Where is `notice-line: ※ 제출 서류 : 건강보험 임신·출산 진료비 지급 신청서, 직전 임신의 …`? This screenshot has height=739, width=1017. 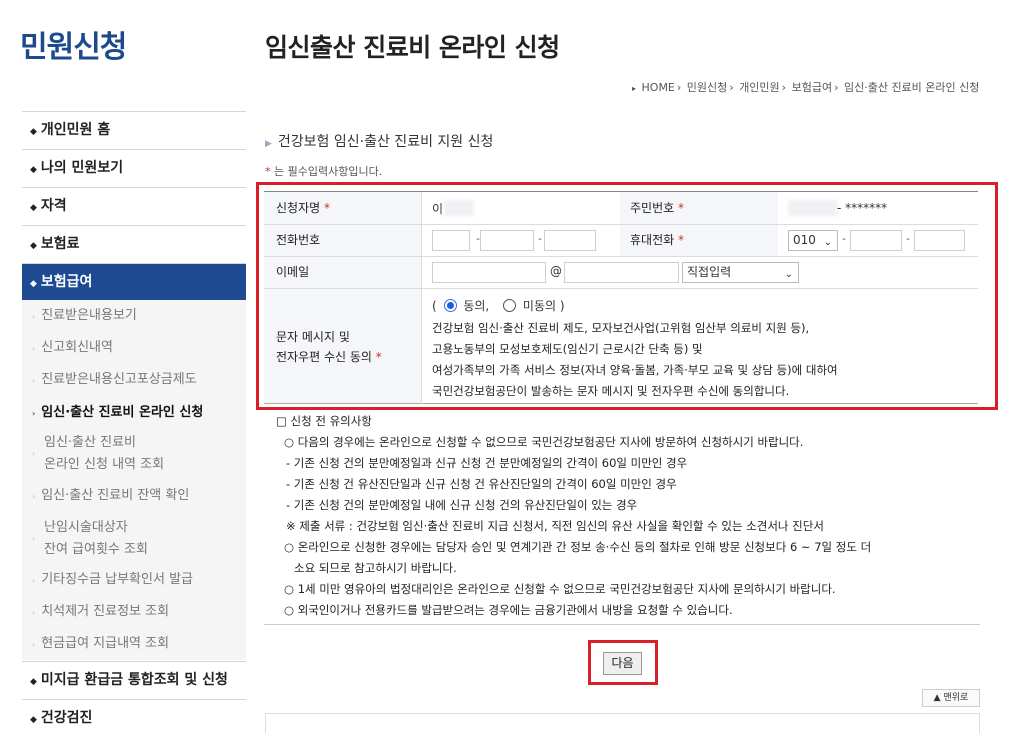
notice-line: ※ 제출 서류 : 건강보험 임신·출산 진료비 지급 신청서, 직전 임신의 … is located at coordinates (555, 526).